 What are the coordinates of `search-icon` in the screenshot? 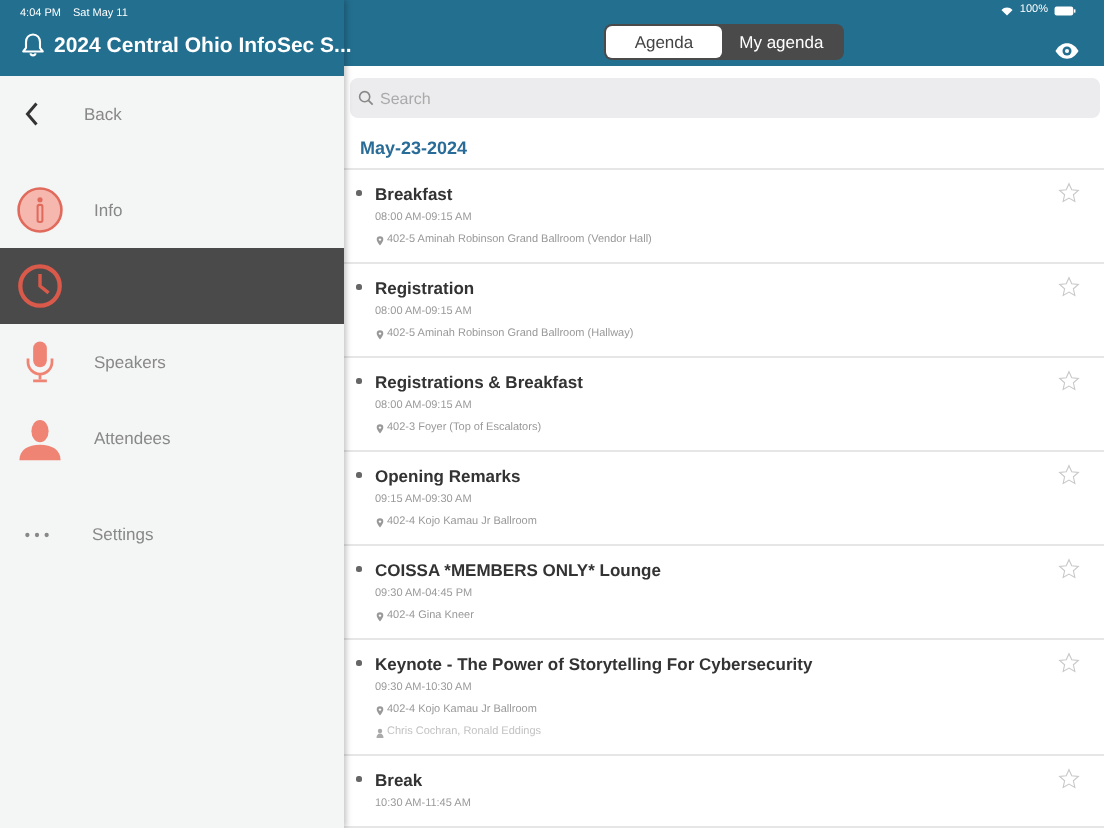 It's located at (366, 98).